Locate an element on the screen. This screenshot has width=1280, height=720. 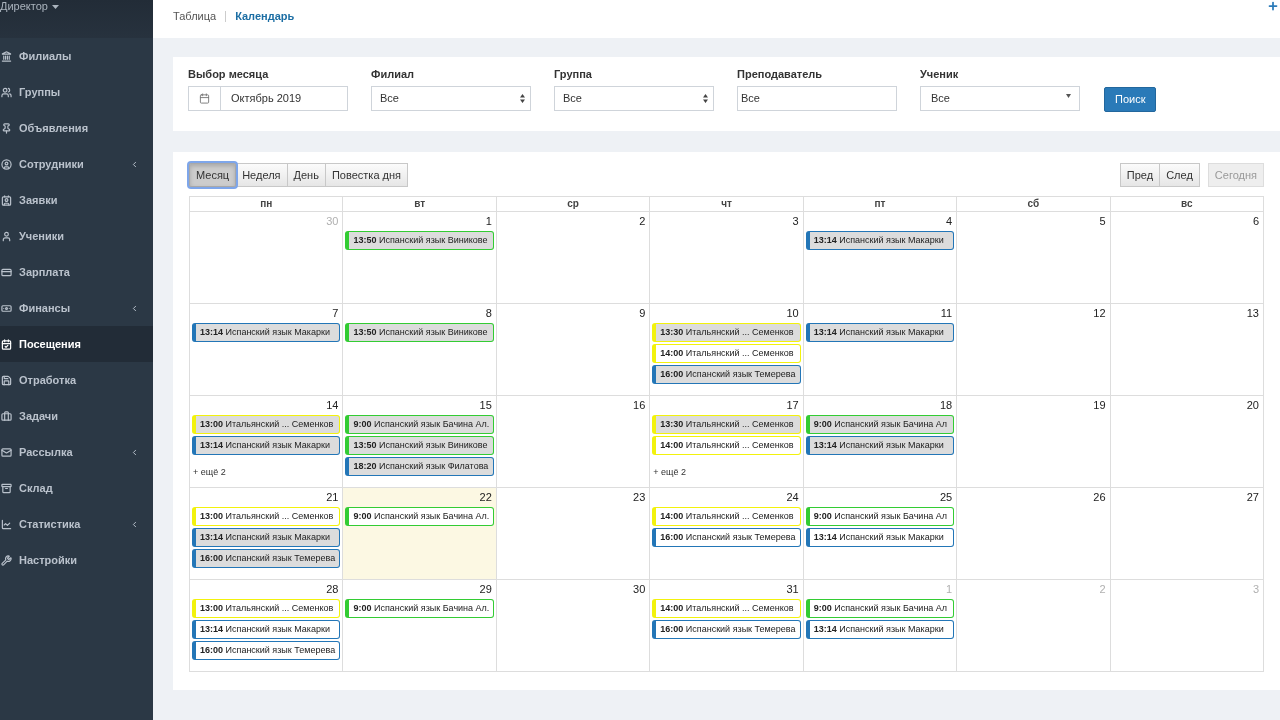
line-chart-icon is located at coordinates (6, 524).